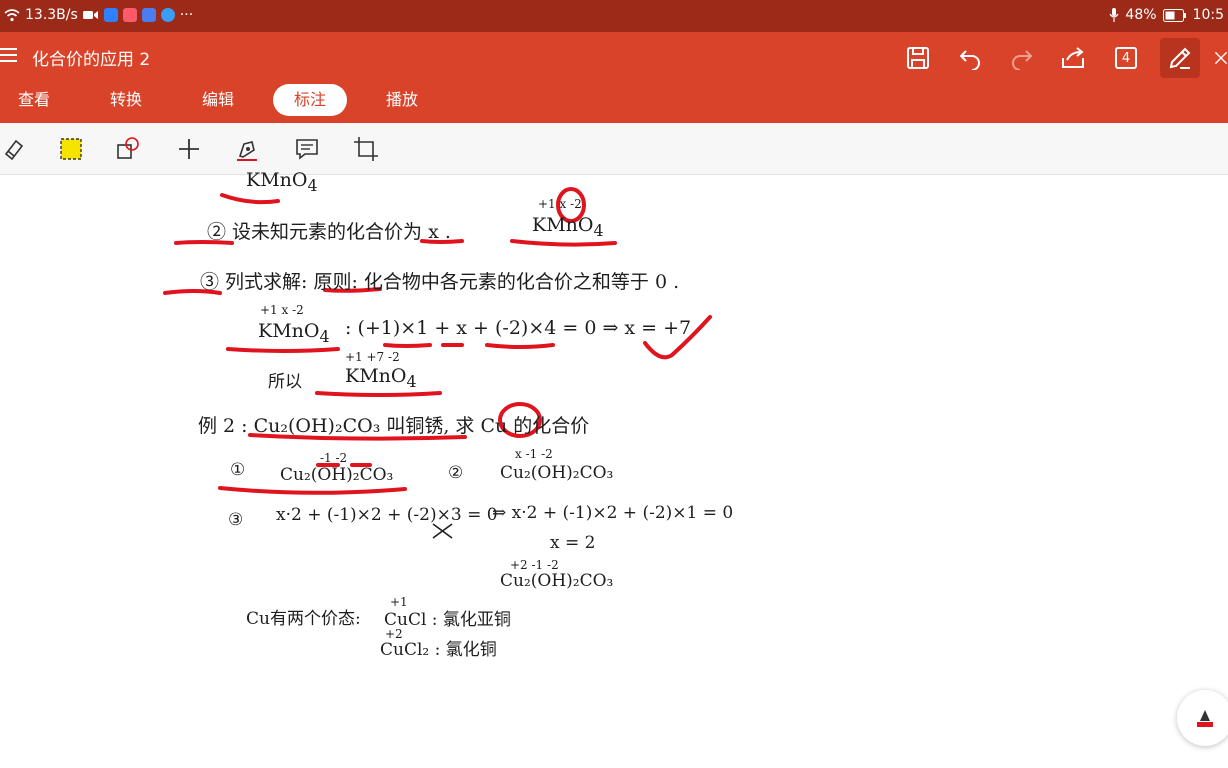  Describe the element at coordinates (312, 185) in the screenshot. I see `kmno4-subscript: 4` at that location.